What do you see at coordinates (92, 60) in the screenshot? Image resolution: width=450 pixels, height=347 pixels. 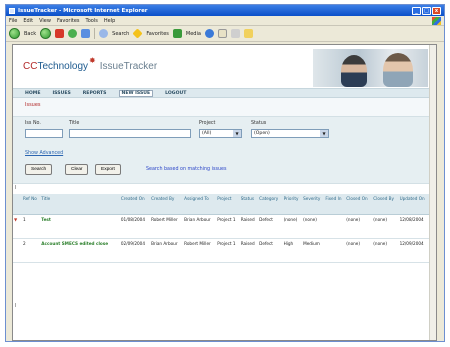 I see `logo-star-icon: ✸` at bounding box center [92, 60].